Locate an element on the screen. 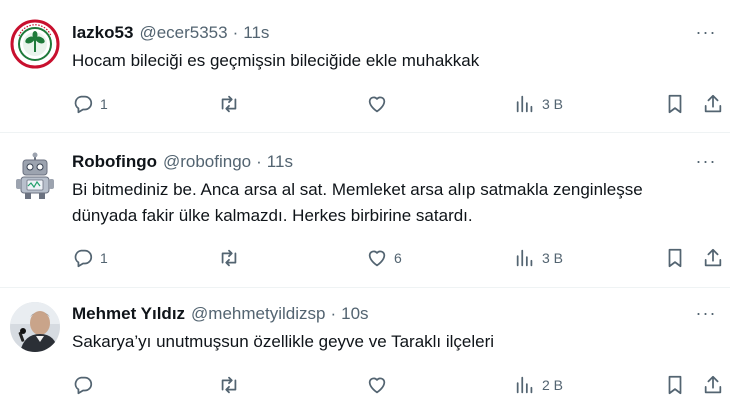 The height and width of the screenshot is (420, 730). like-count: 6 is located at coordinates (398, 258).